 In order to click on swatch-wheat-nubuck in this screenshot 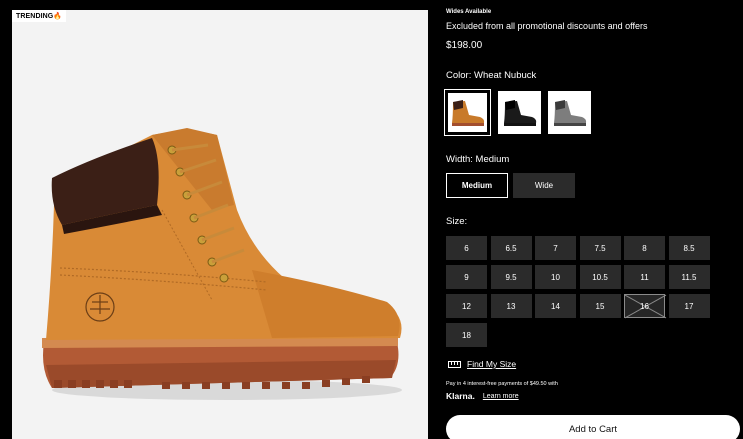, I will do `click(467, 112)`.